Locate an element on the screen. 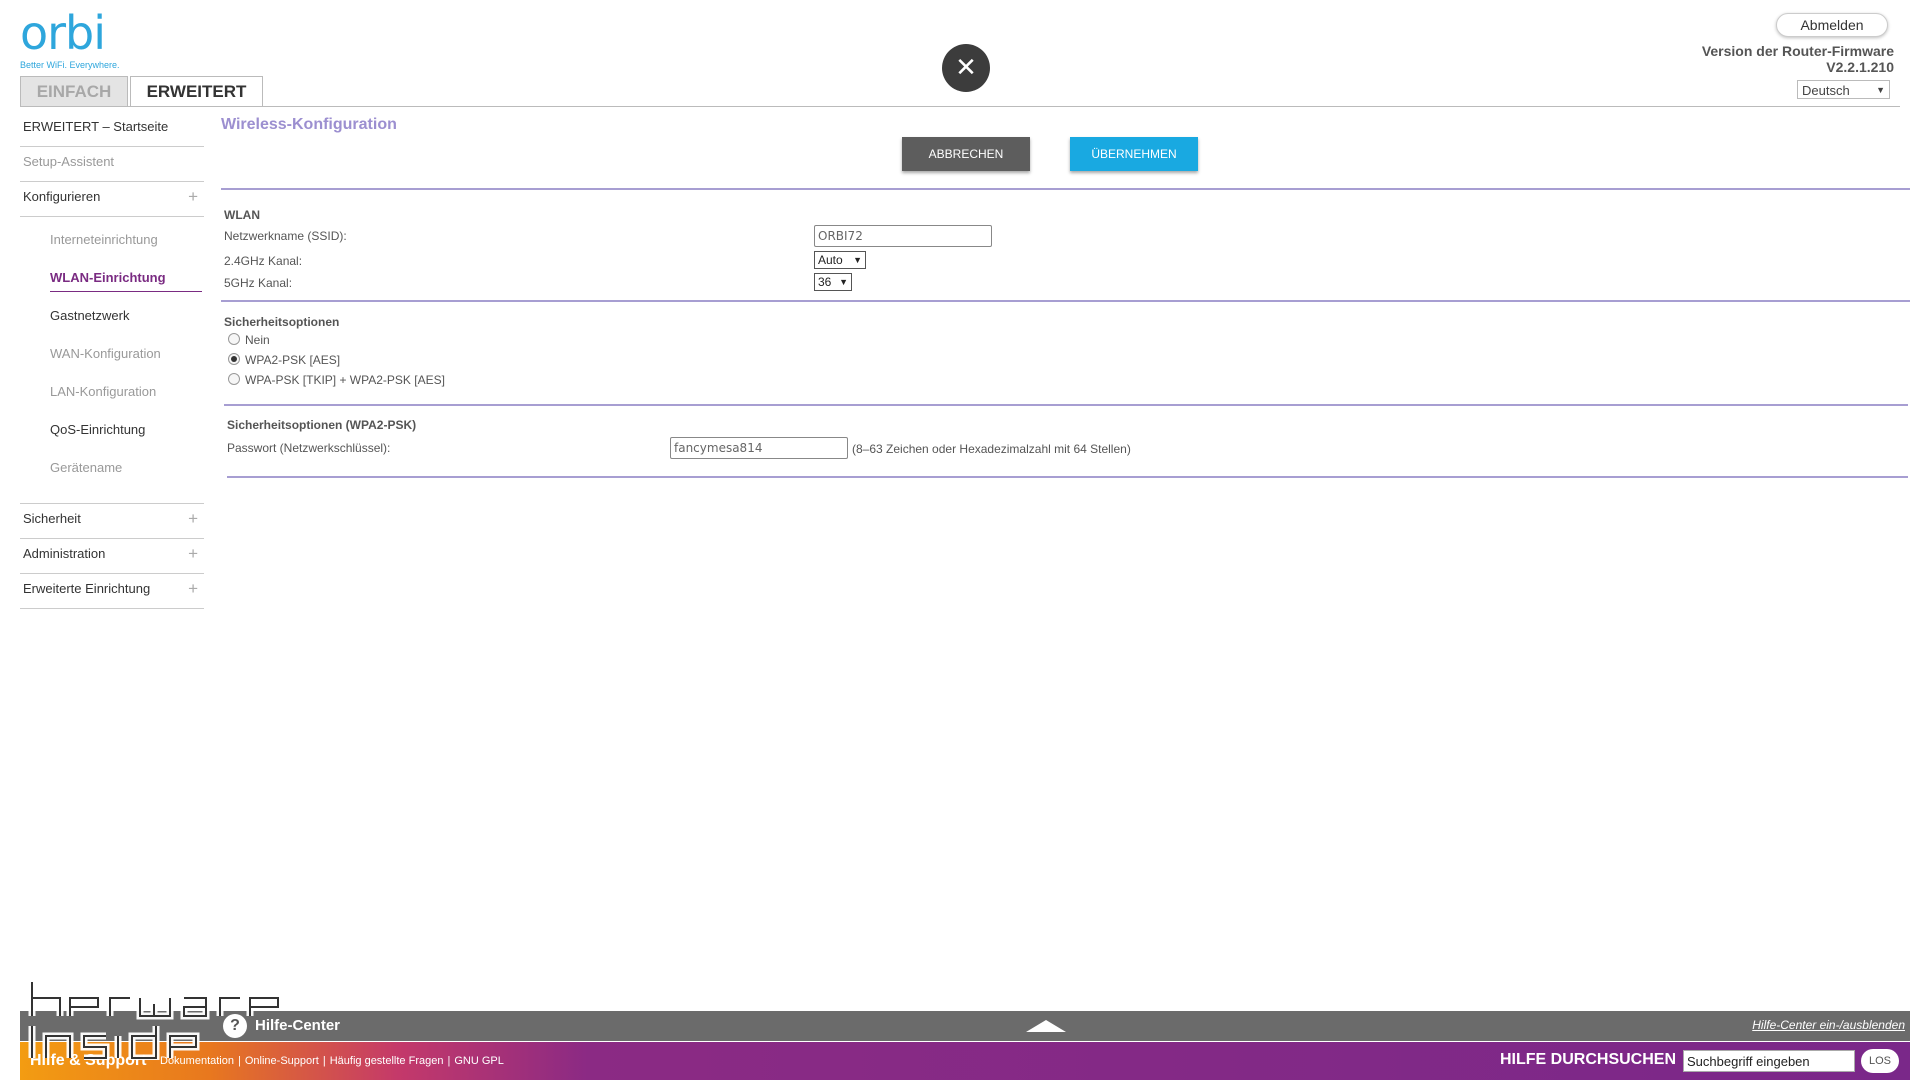 The image size is (1920, 1080). help-center-toggle-link: Hilfe-Center ein-/ausblenden is located at coordinates (1828, 1025).